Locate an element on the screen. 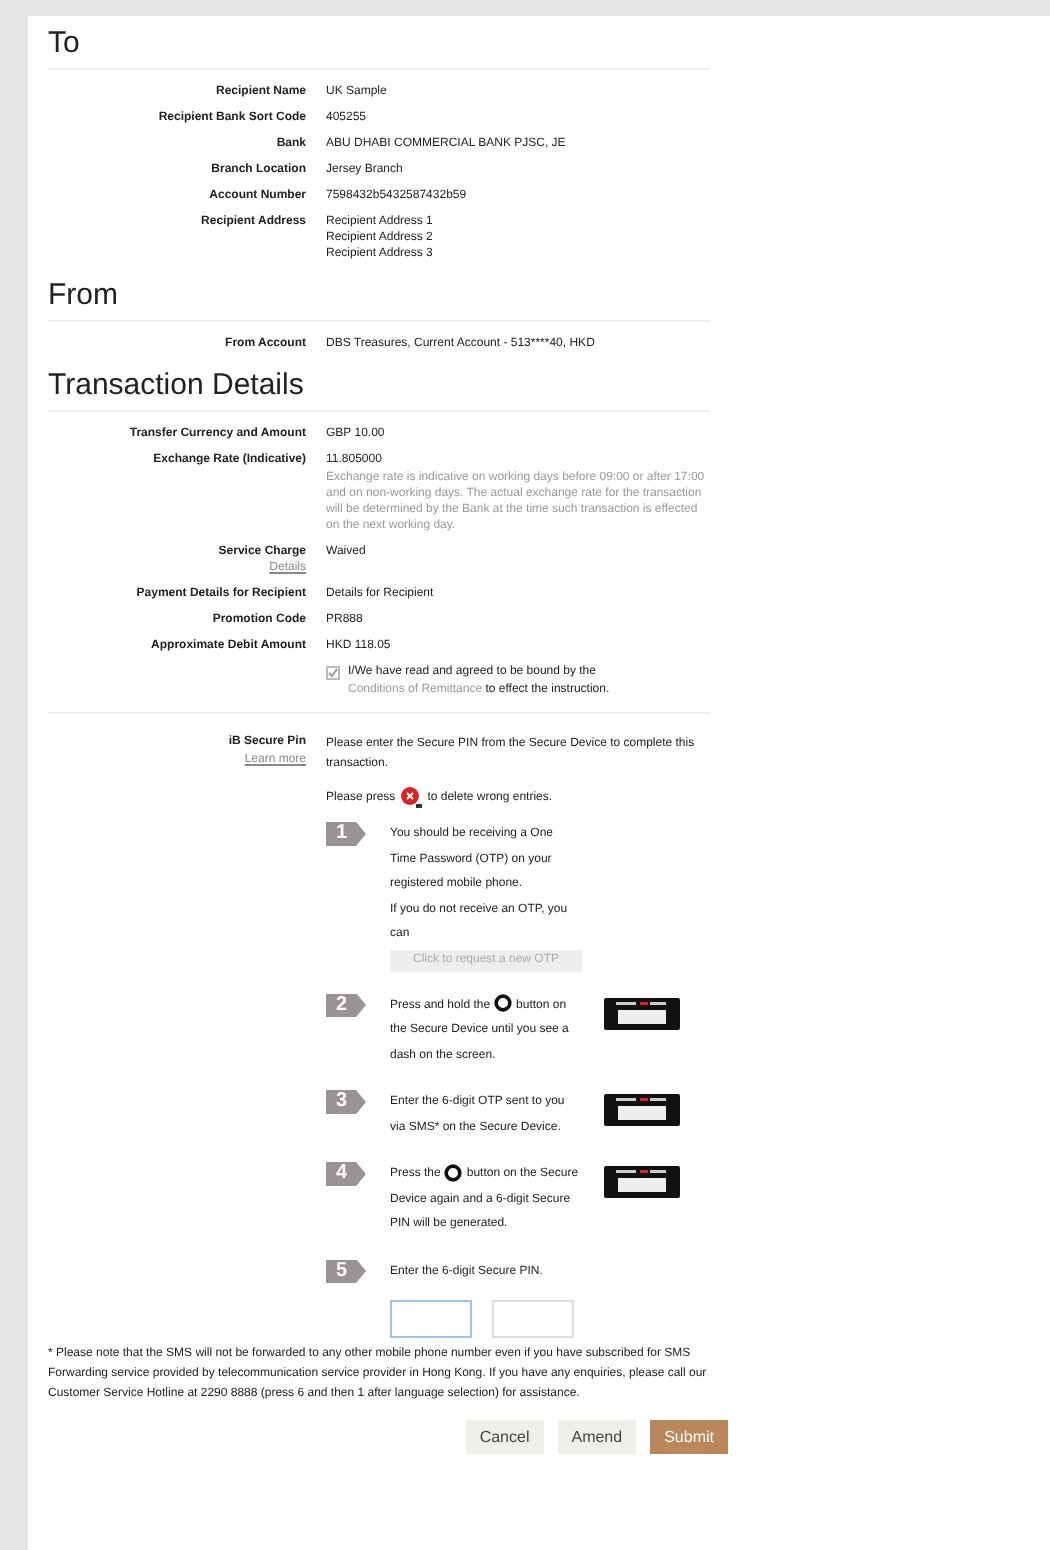 Image resolution: width=1050 pixels, height=1550 pixels. section-heading: To is located at coordinates (379, 47).